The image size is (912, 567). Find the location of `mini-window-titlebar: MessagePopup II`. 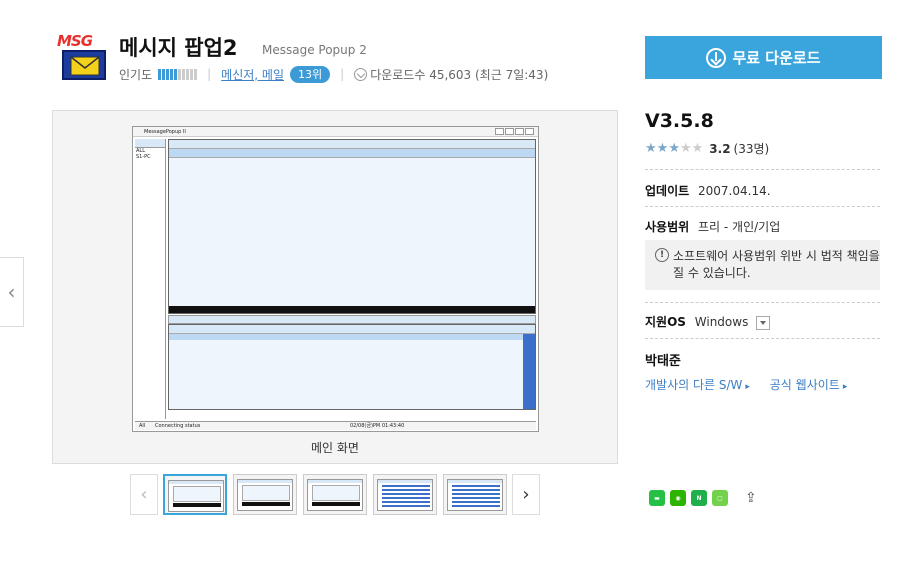

mini-window-titlebar: MessagePopup II is located at coordinates (335, 132).